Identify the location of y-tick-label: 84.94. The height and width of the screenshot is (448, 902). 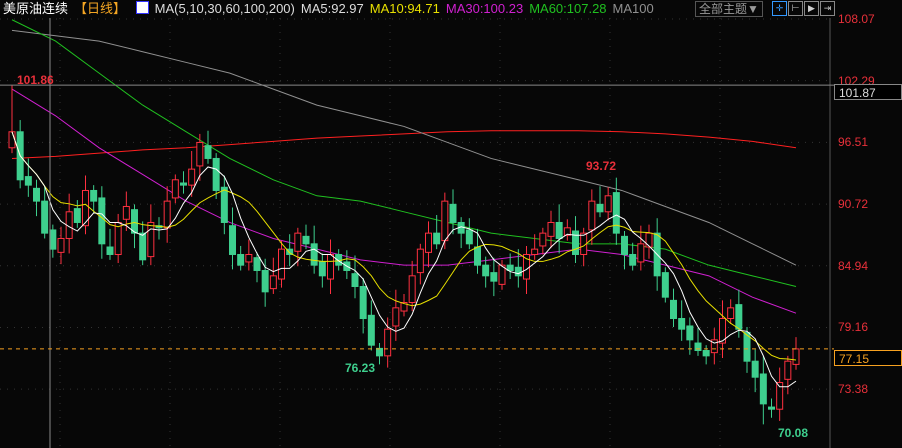
(853, 265).